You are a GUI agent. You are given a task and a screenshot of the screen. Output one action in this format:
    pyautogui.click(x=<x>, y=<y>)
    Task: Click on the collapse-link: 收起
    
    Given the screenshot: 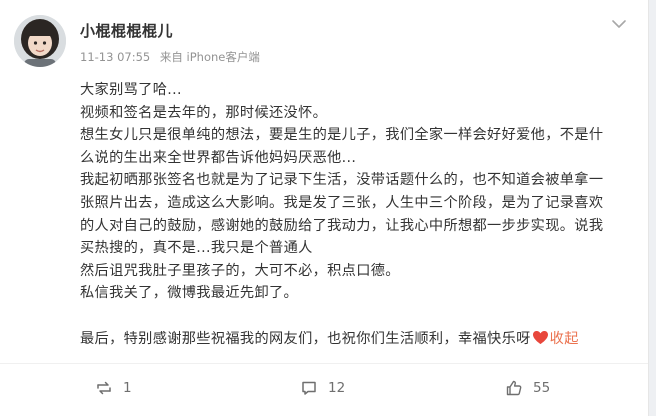 What is the action you would take?
    pyautogui.click(x=564, y=339)
    